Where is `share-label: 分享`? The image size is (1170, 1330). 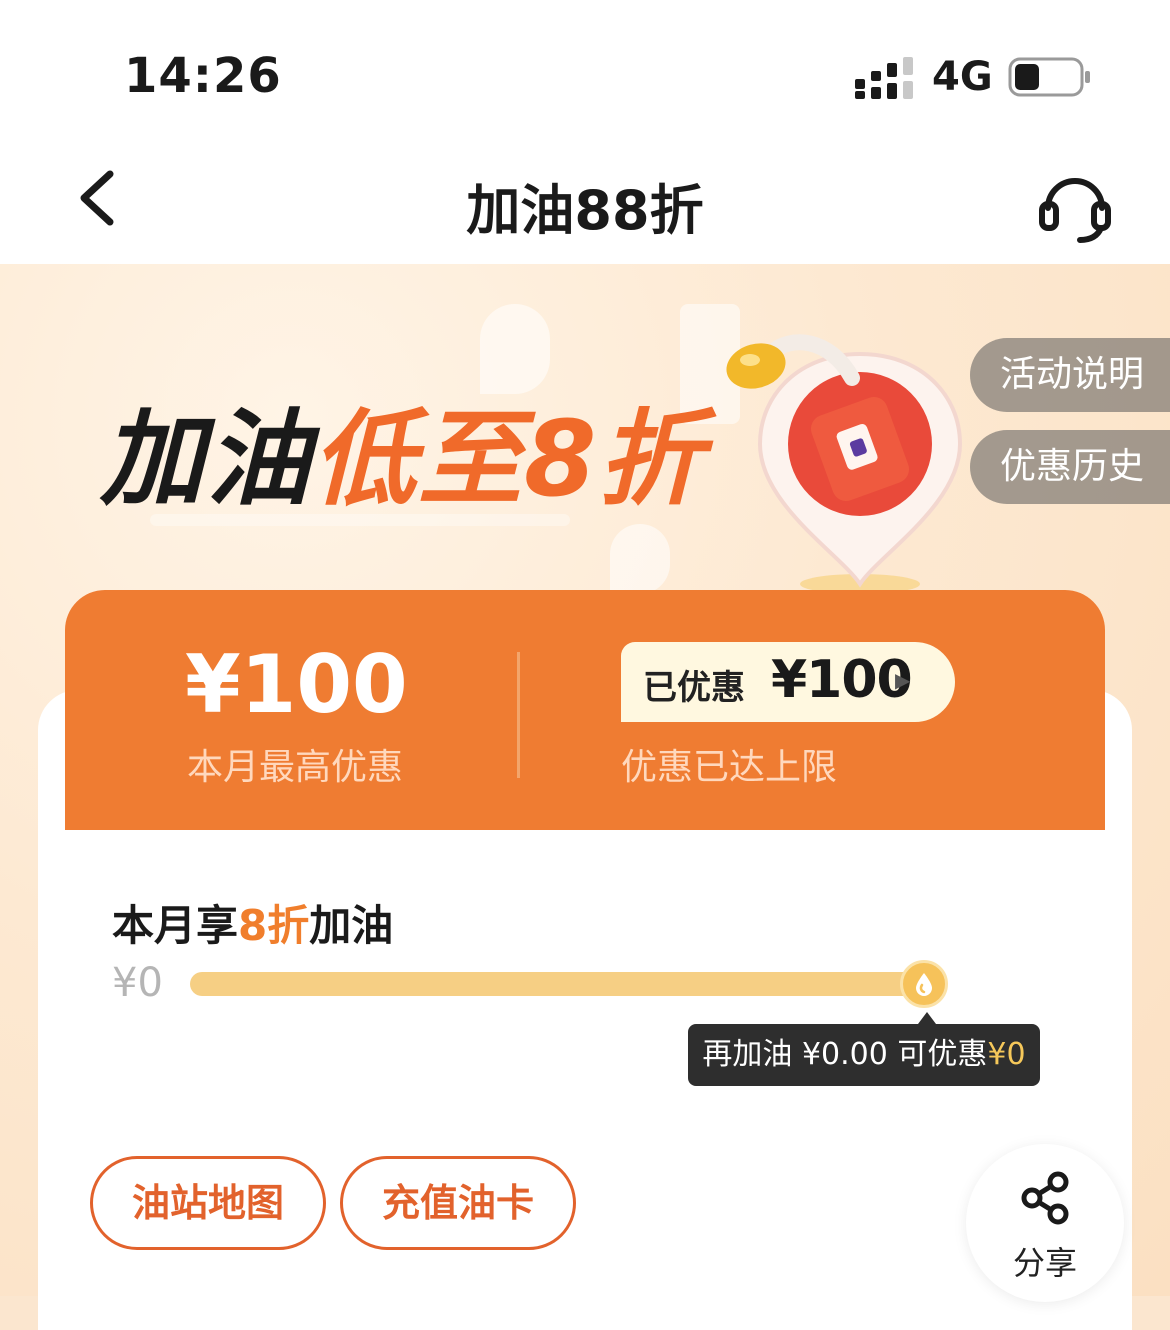 share-label: 分享 is located at coordinates (1044, 1263).